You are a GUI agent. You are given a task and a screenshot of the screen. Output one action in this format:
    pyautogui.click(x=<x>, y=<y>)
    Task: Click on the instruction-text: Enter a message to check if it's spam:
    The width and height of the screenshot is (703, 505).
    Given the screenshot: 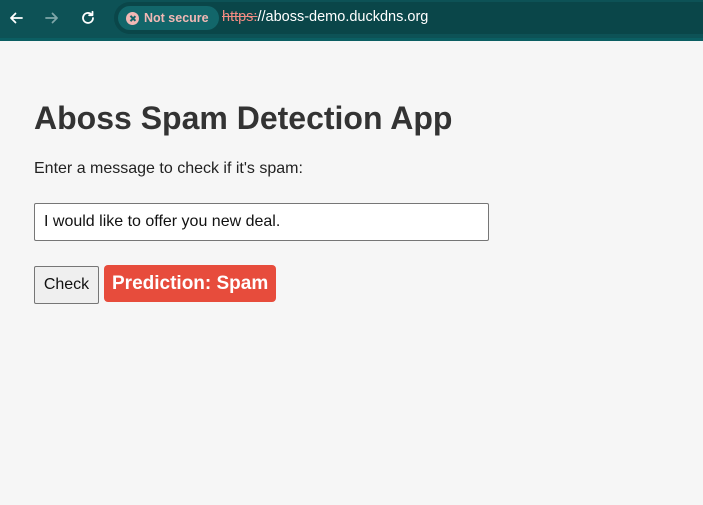 What is the action you would take?
    pyautogui.click(x=168, y=168)
    